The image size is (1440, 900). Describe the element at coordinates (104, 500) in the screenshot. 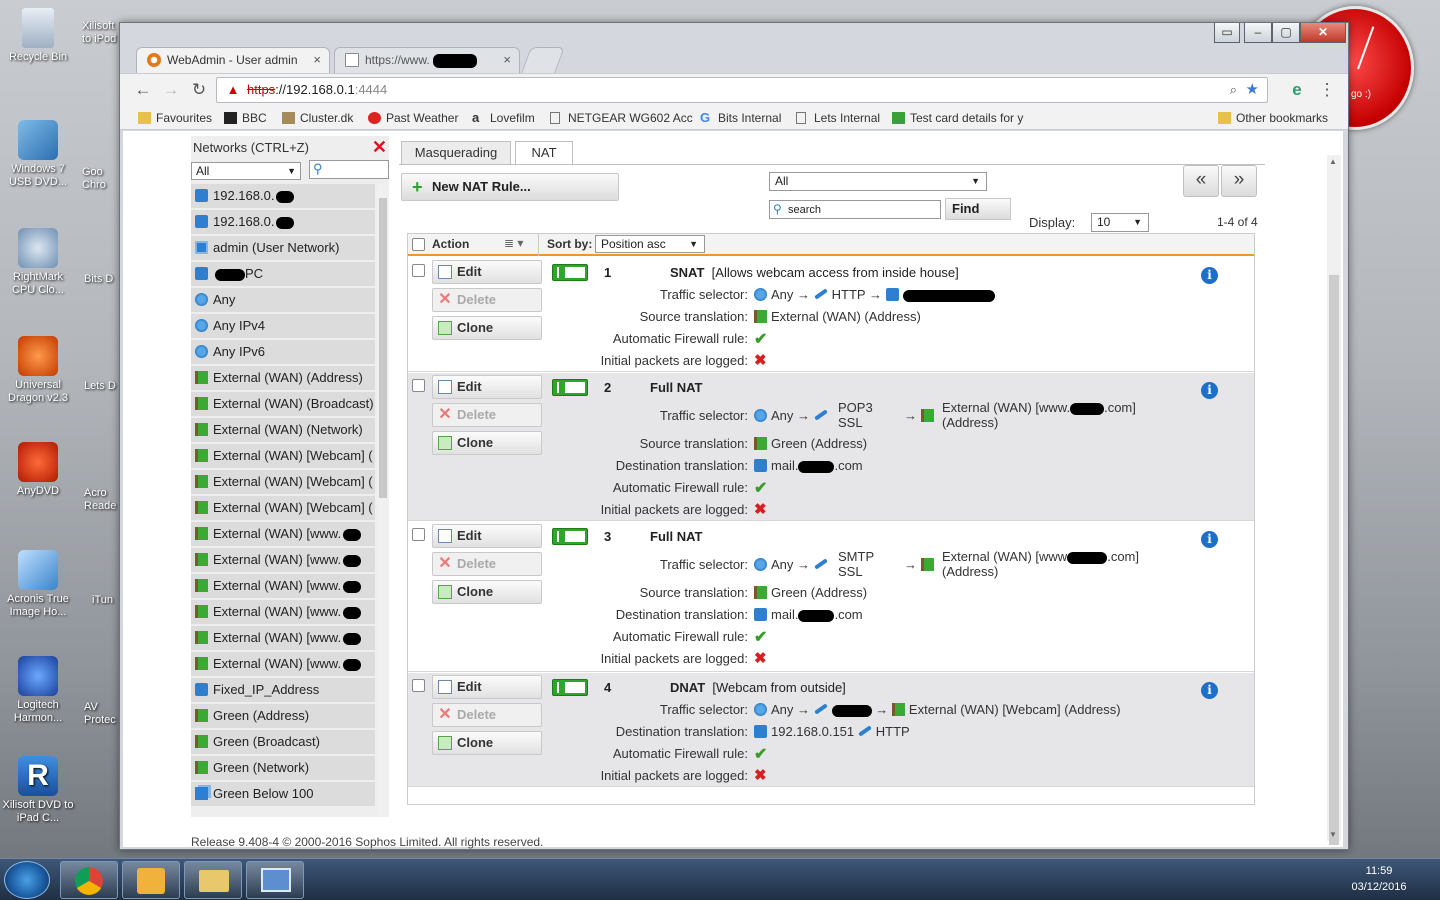

I see `desktop-icon-acrobat: Acro Reade` at that location.